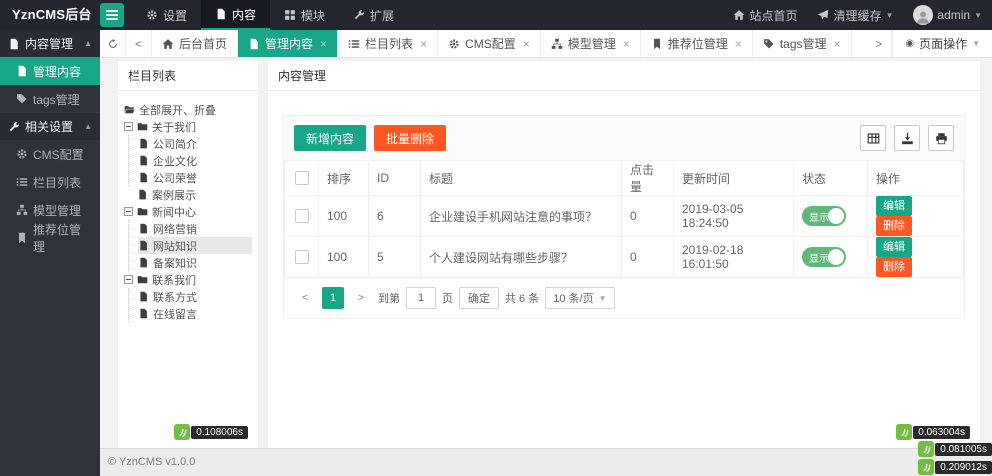  I want to click on select-all-checkbox, so click(301, 178).